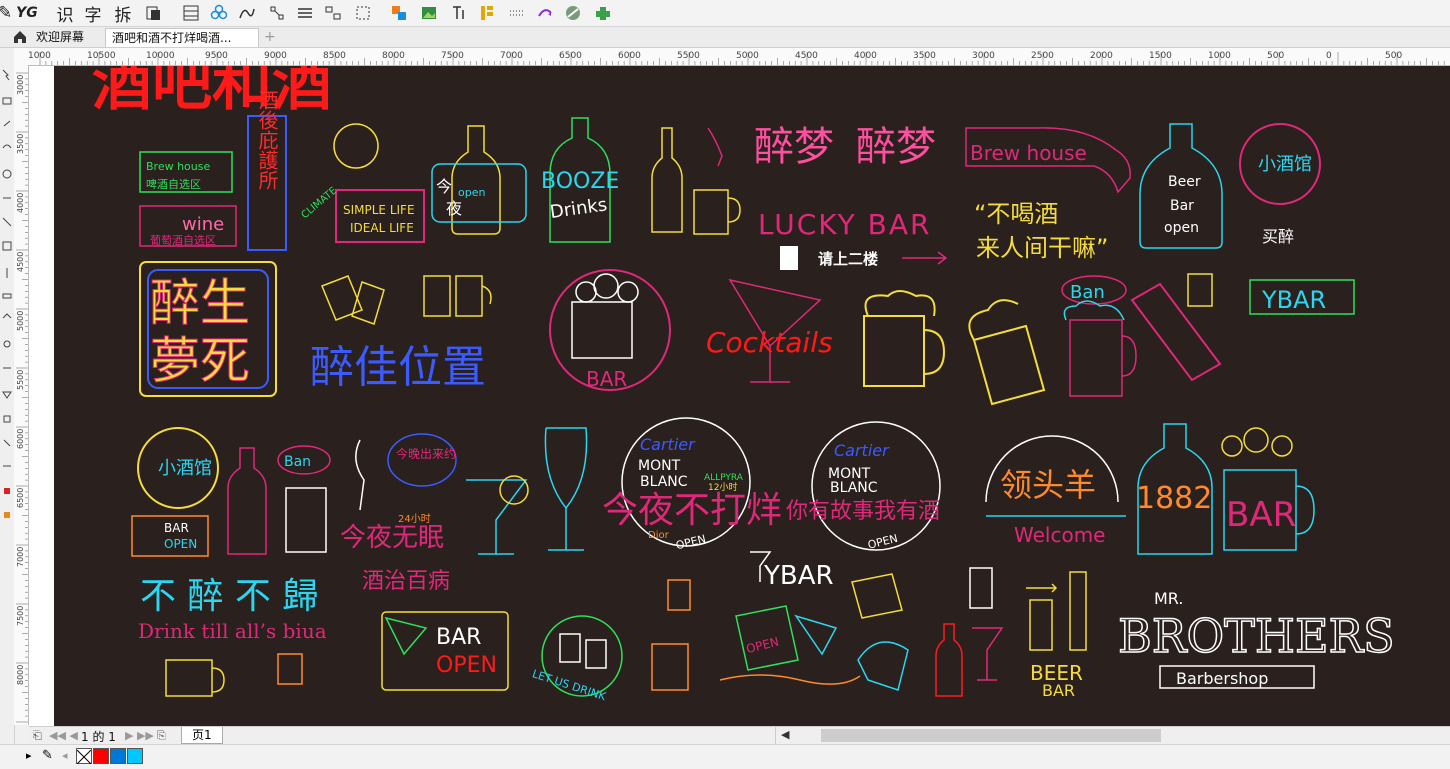  What do you see at coordinates (671, 635) in the screenshot?
I see `mugs-orange` at bounding box center [671, 635].